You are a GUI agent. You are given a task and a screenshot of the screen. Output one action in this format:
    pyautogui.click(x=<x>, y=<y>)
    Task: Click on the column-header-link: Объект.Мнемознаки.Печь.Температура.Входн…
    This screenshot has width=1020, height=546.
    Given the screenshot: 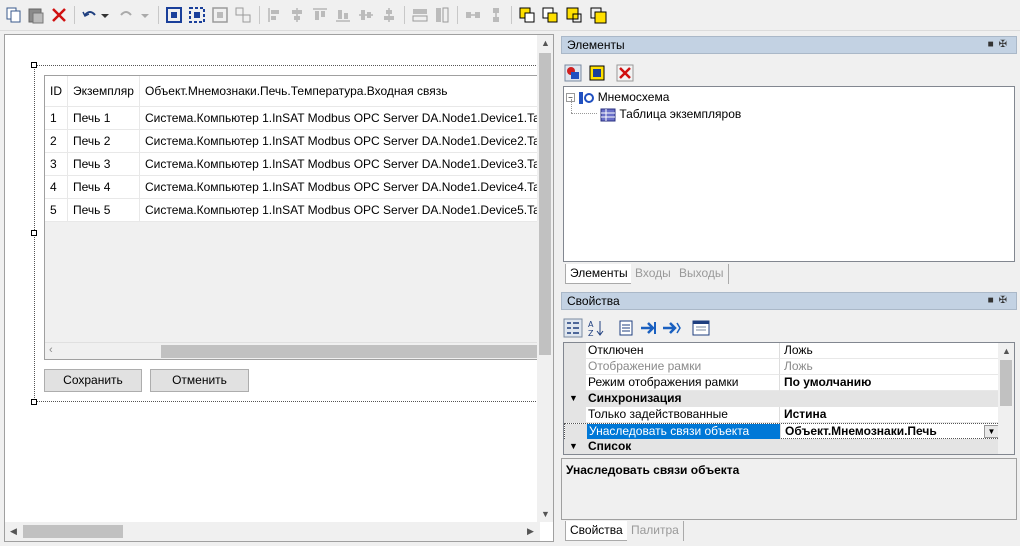 What is the action you would take?
    pyautogui.click(x=339, y=91)
    